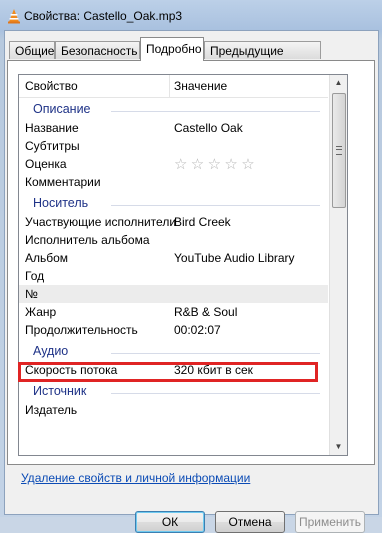 The width and height of the screenshot is (382, 533). I want to click on row-publisher: Издатель, so click(173, 410).